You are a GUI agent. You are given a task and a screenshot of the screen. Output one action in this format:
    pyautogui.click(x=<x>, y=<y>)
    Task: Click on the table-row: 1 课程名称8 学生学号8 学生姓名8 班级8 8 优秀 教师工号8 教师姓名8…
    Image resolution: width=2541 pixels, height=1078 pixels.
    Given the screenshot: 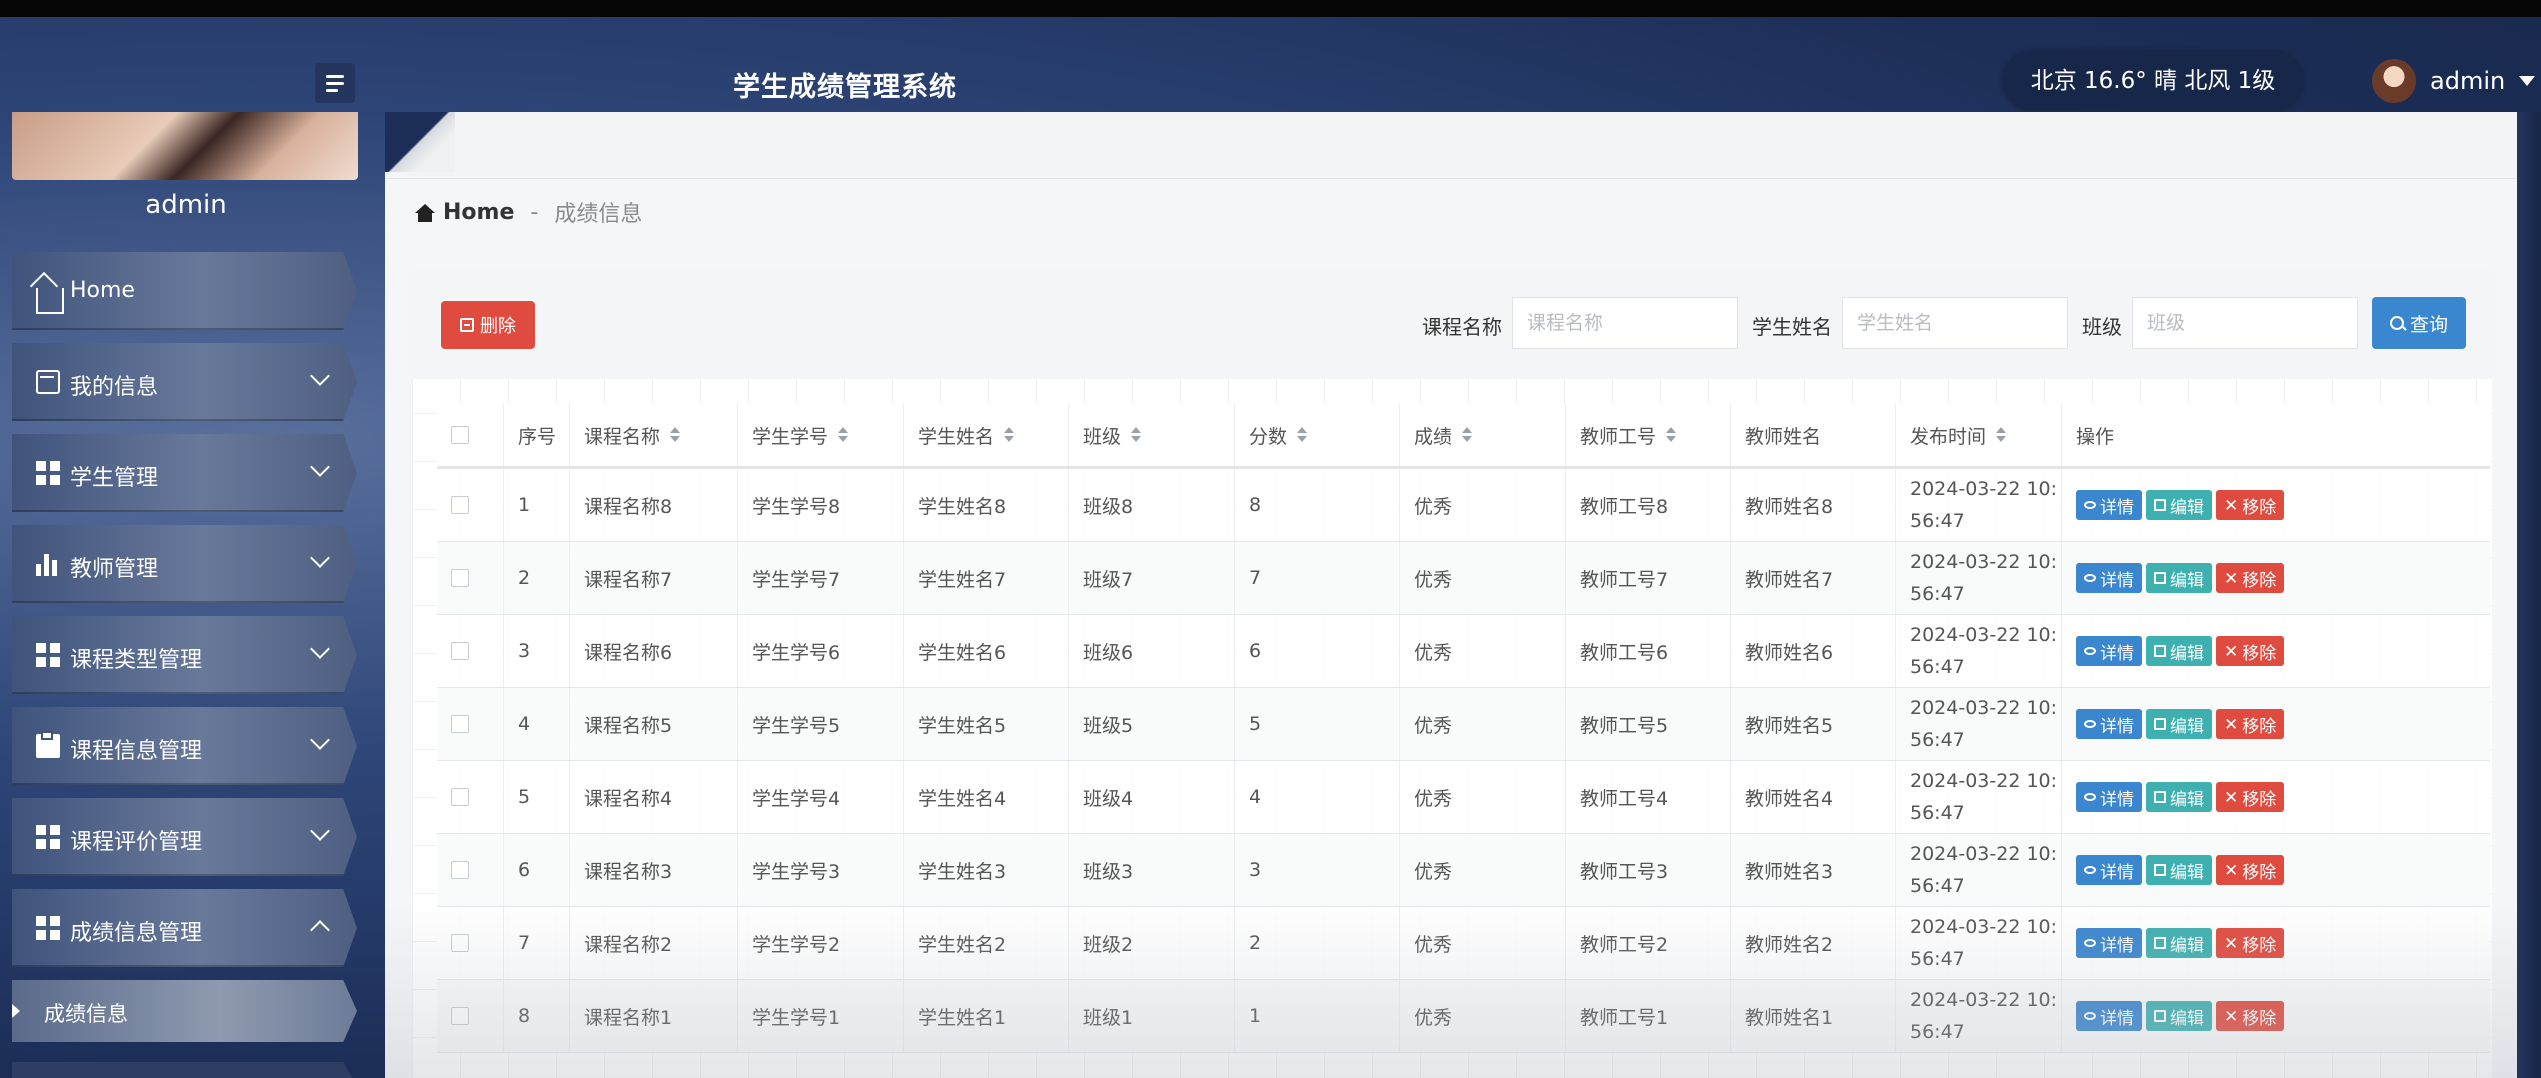 What is the action you would take?
    pyautogui.click(x=1463, y=505)
    